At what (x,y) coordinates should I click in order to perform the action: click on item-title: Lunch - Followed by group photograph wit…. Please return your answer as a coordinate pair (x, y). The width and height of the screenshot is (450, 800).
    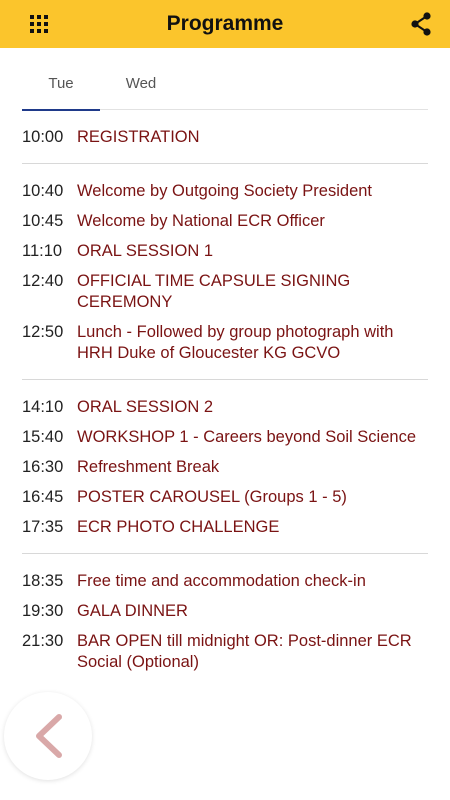
    Looking at the image, I should click on (235, 342).